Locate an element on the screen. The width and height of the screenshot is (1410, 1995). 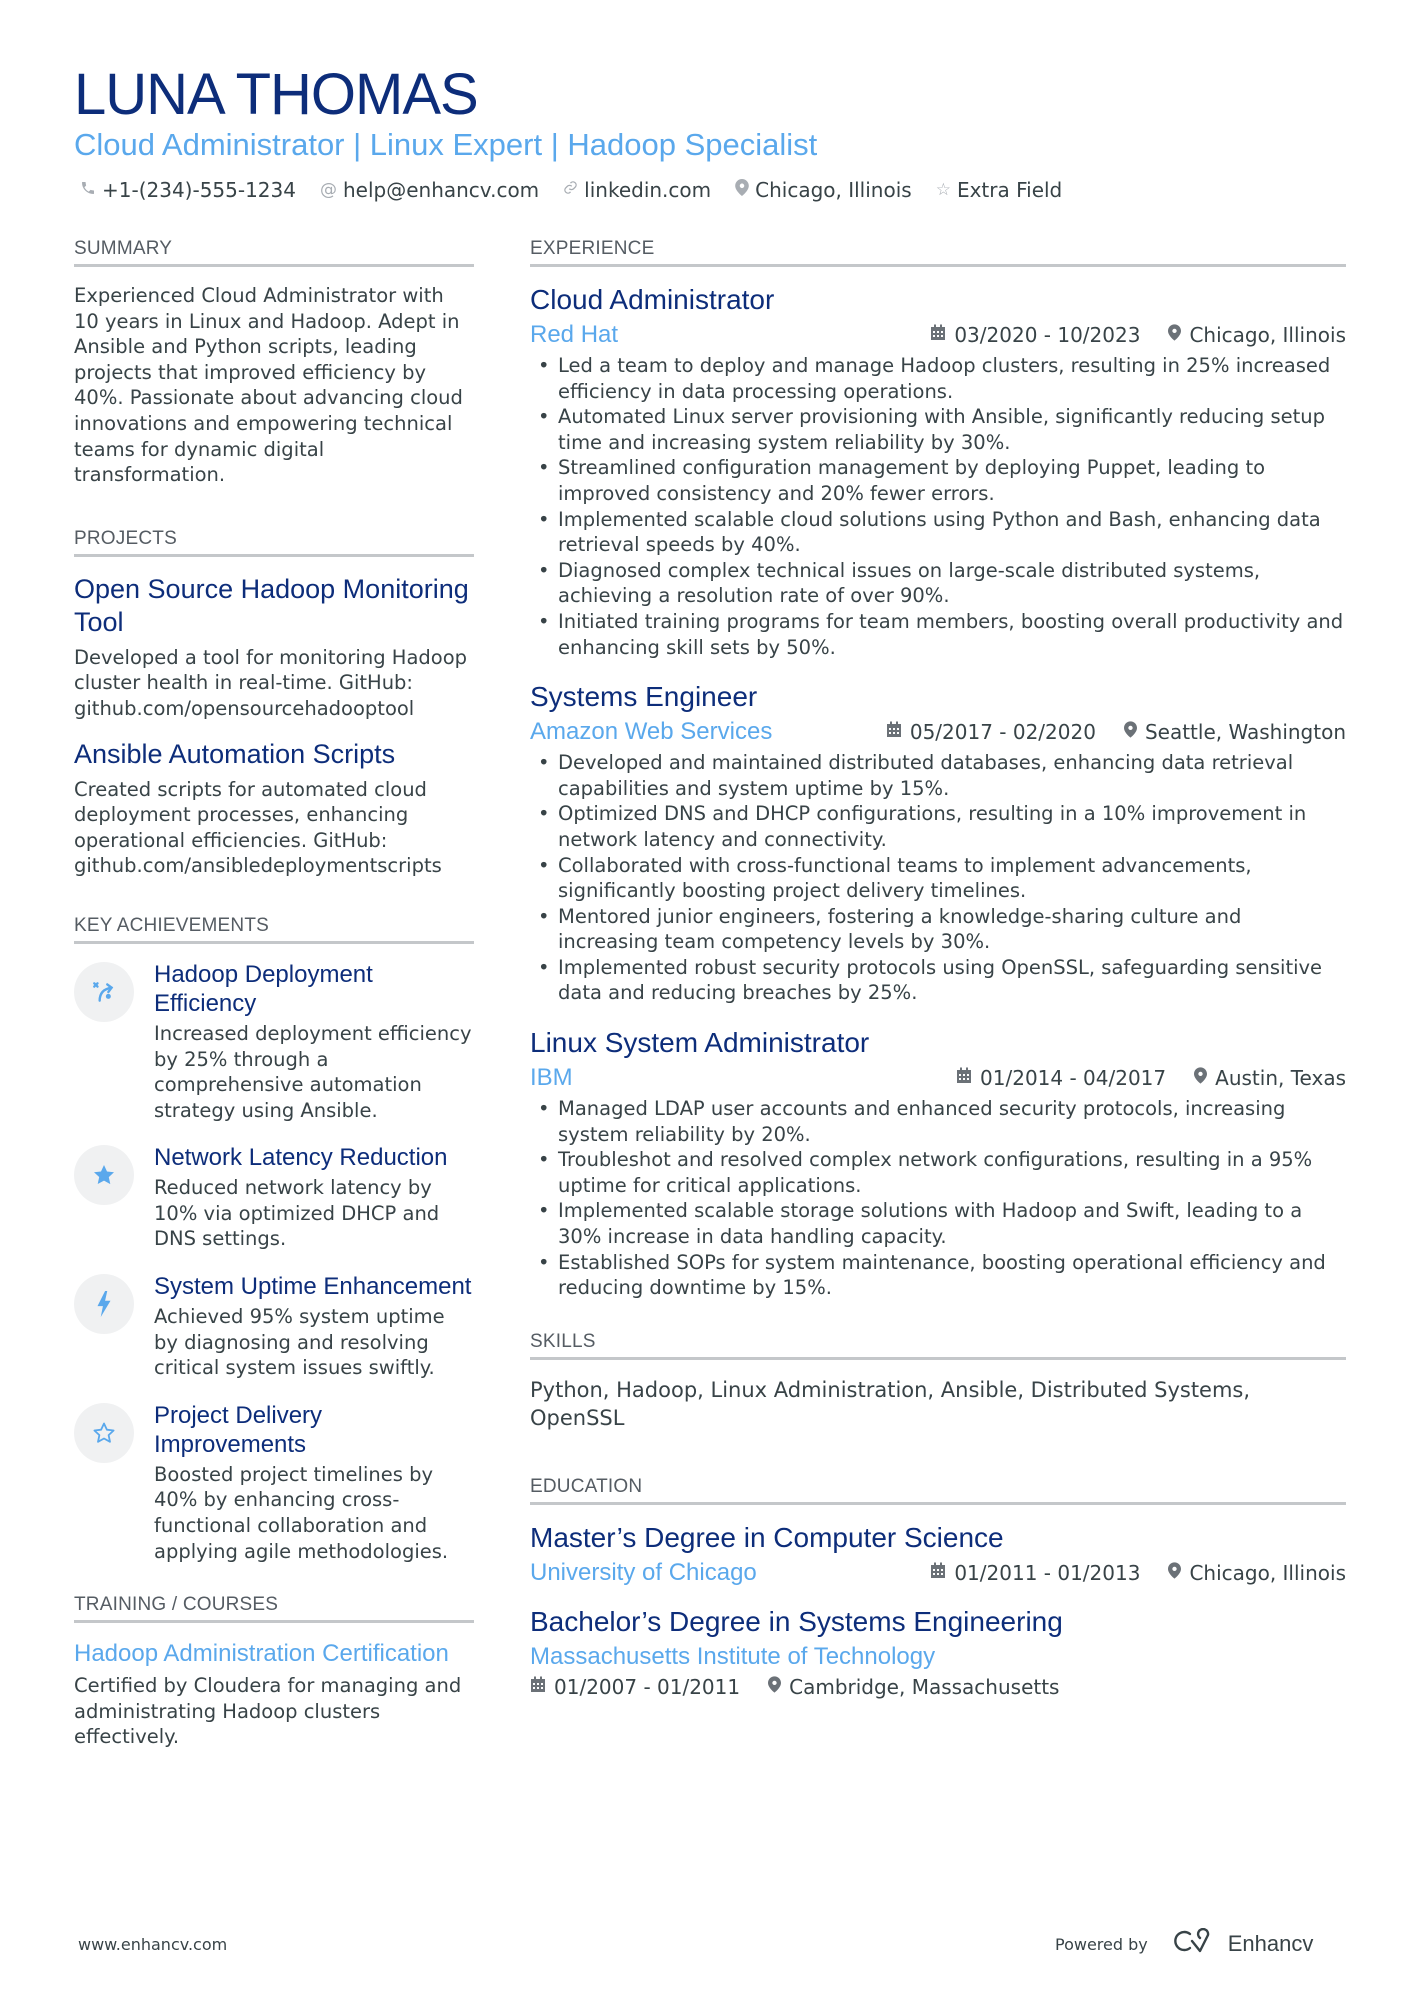
experience-heading: EXPERIENCE is located at coordinates (938, 252).